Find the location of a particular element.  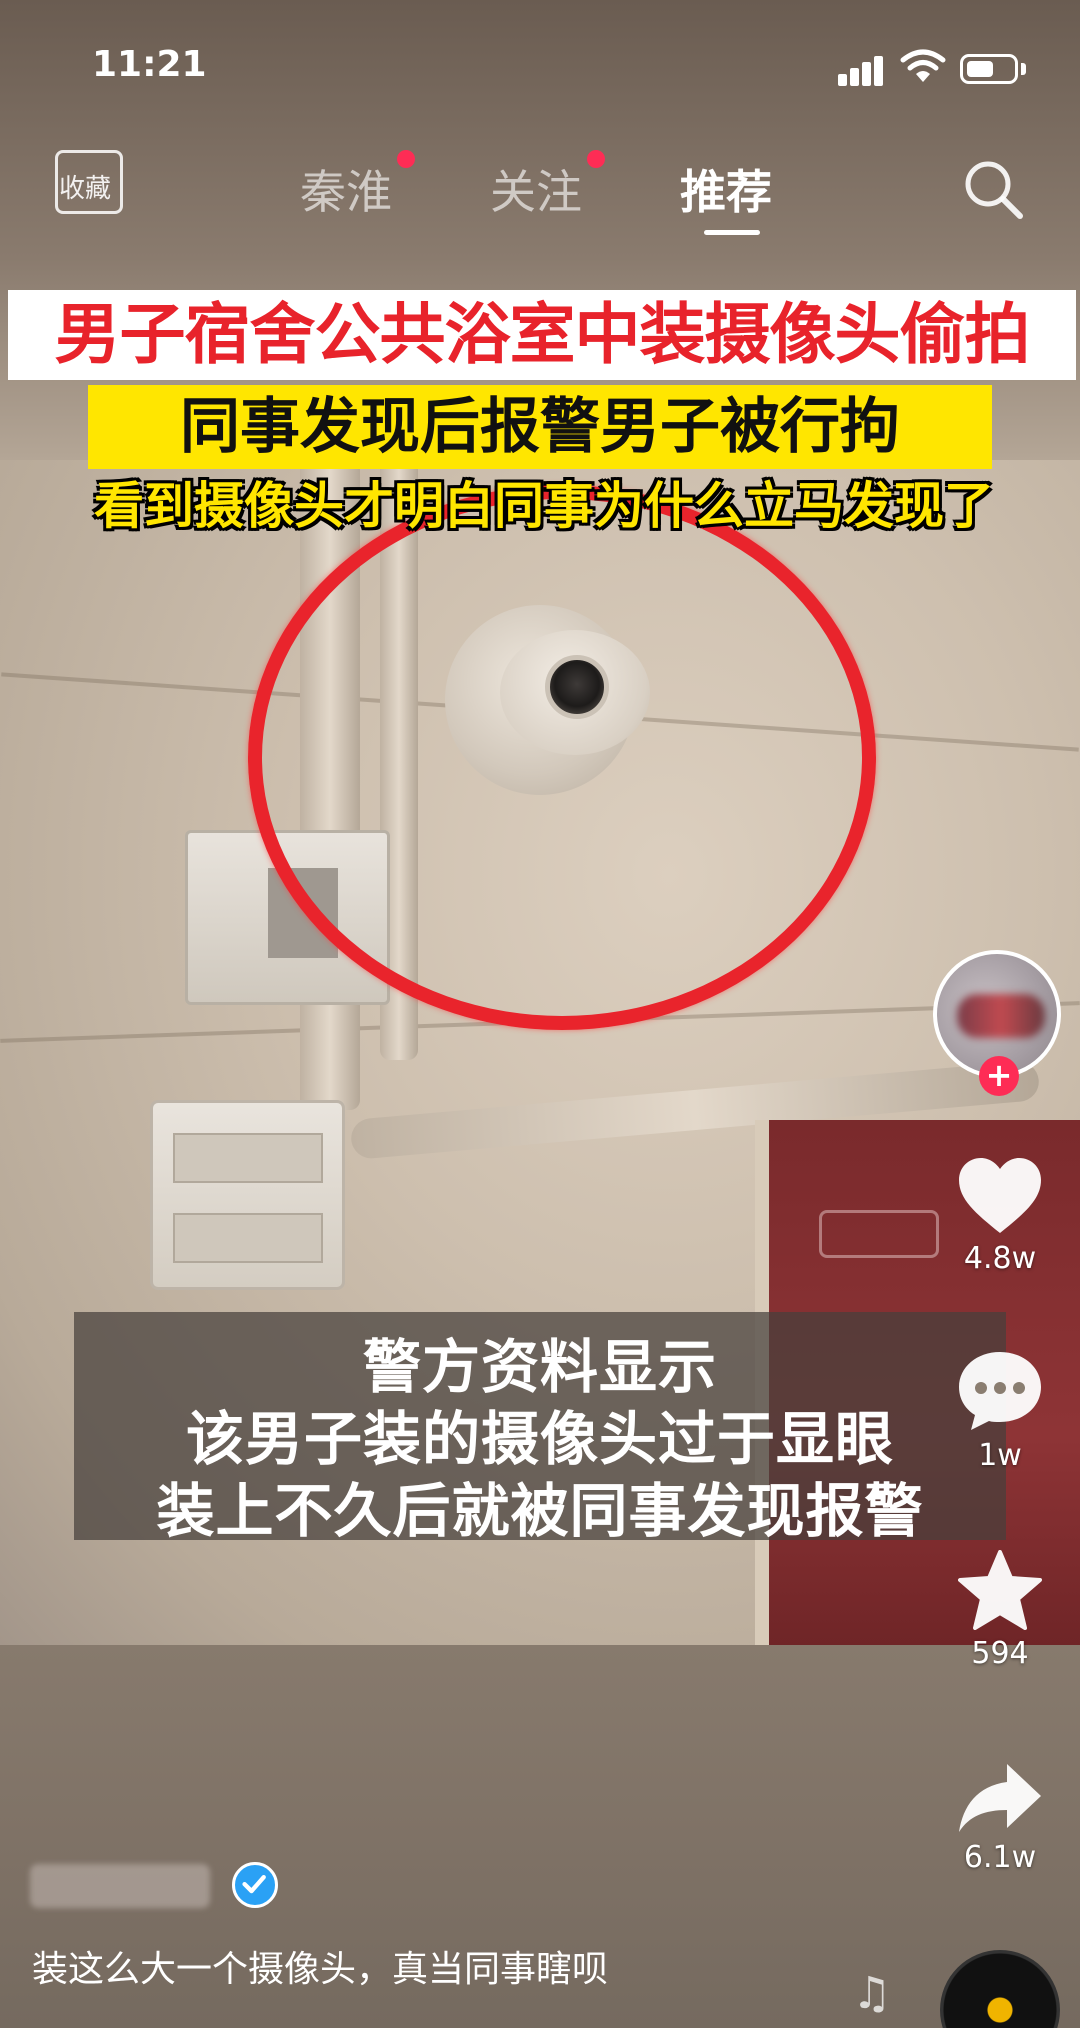

door-sign is located at coordinates (879, 1234).